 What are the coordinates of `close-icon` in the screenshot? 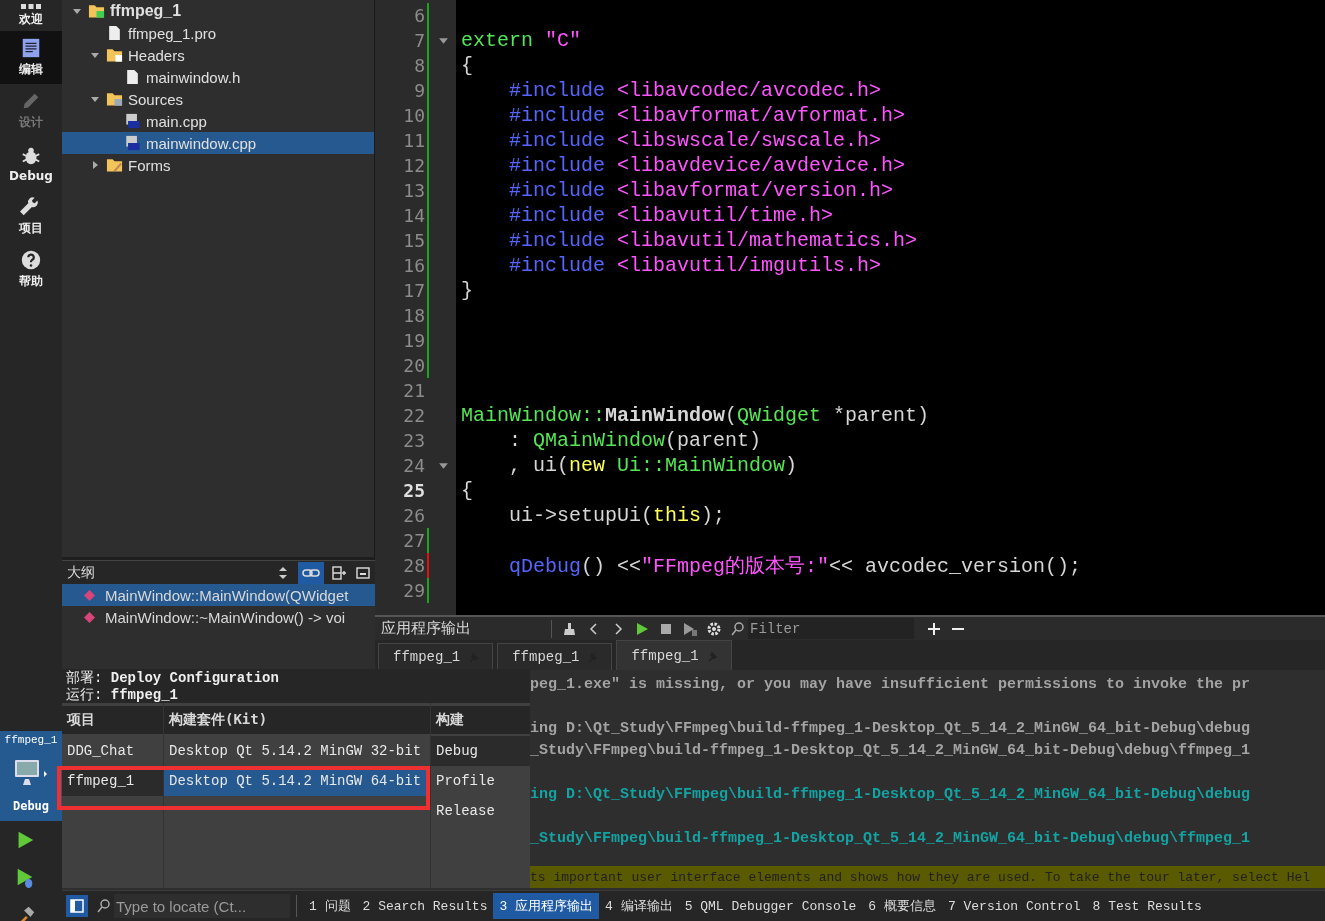 It's located at (363, 572).